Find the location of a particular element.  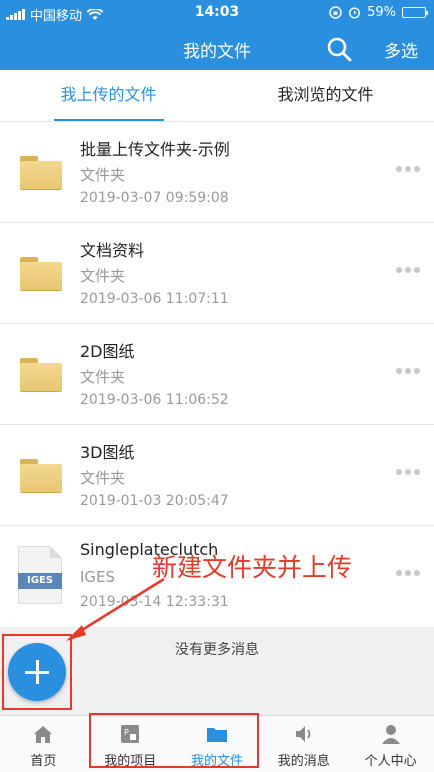

annotation-text: 新建文件夹并上传 is located at coordinates (252, 567).